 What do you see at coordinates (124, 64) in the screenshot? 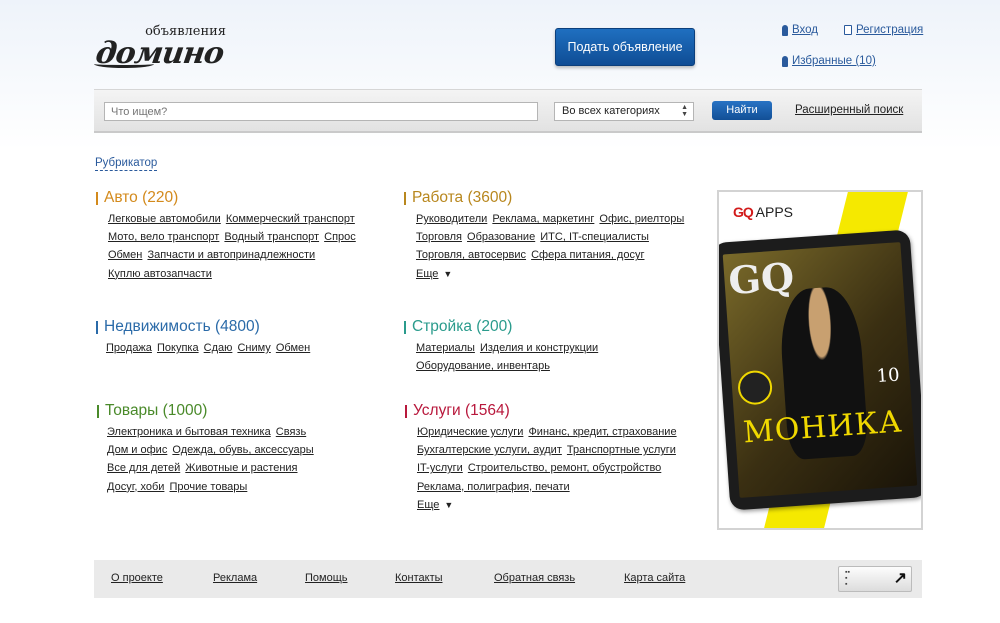
I see `logo-swoosh` at bounding box center [124, 64].